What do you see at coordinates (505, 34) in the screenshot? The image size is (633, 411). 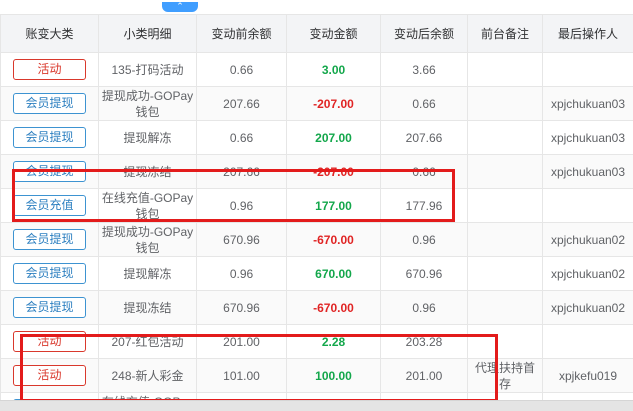 I see `header-remark: 前台备注` at bounding box center [505, 34].